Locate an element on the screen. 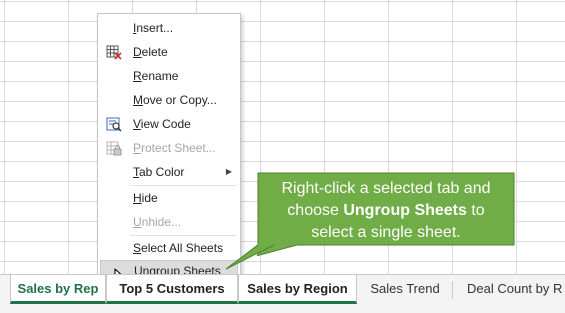 This screenshot has width=565, height=313. menu-item-view-code-accel: V is located at coordinates (137, 124).